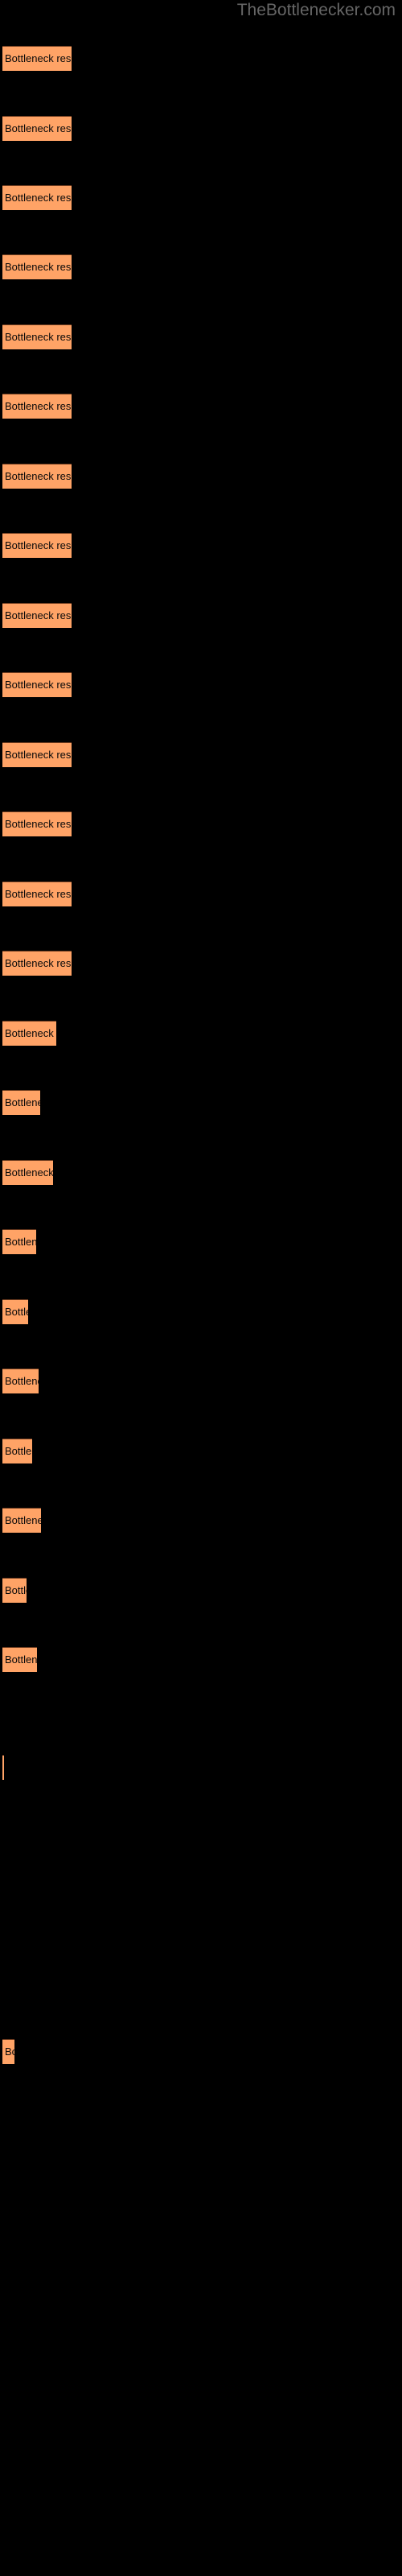 The height and width of the screenshot is (2576, 402). I want to click on bar-bottleneck-result, so click(3, 1768).